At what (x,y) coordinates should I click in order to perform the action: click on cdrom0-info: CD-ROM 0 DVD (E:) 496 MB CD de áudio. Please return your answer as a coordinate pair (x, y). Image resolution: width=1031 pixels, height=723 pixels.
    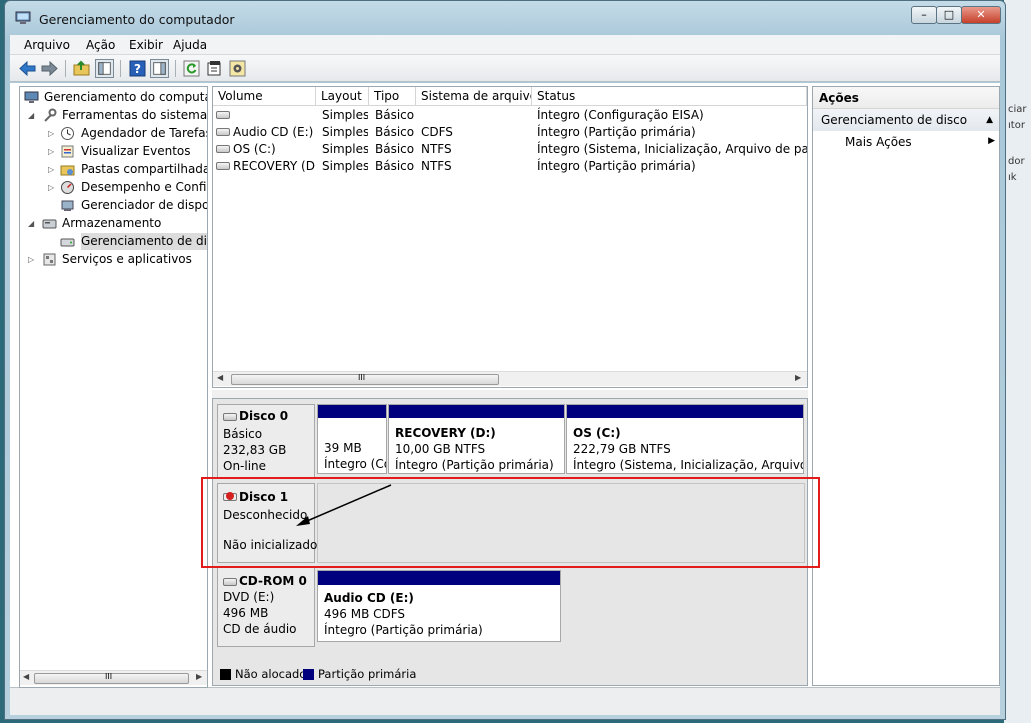
    Looking at the image, I should click on (266, 607).